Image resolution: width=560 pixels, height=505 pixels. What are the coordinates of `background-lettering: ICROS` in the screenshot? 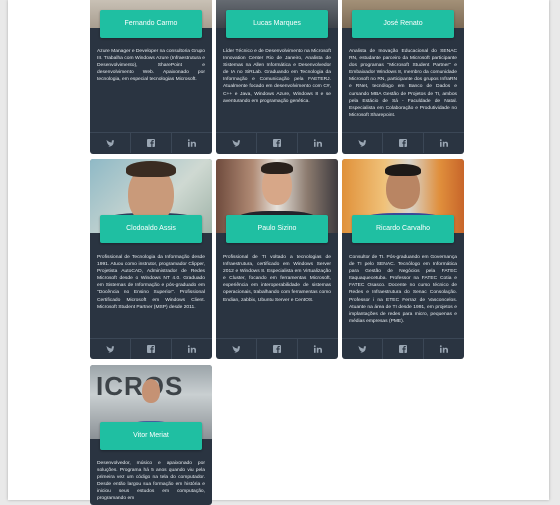 It's located at (140, 386).